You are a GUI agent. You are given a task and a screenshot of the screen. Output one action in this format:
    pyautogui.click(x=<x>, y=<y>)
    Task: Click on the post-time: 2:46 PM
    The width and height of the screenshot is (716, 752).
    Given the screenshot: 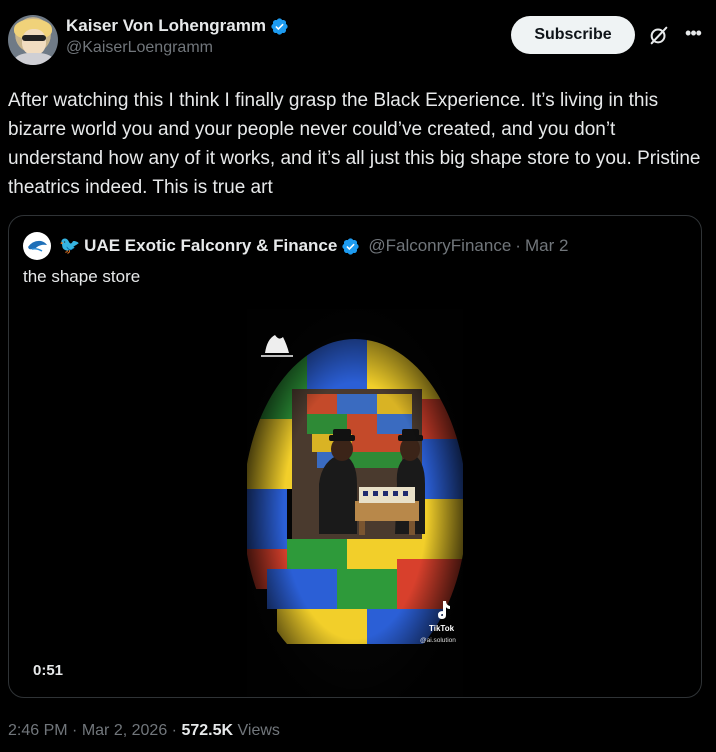 What is the action you would take?
    pyautogui.click(x=38, y=730)
    